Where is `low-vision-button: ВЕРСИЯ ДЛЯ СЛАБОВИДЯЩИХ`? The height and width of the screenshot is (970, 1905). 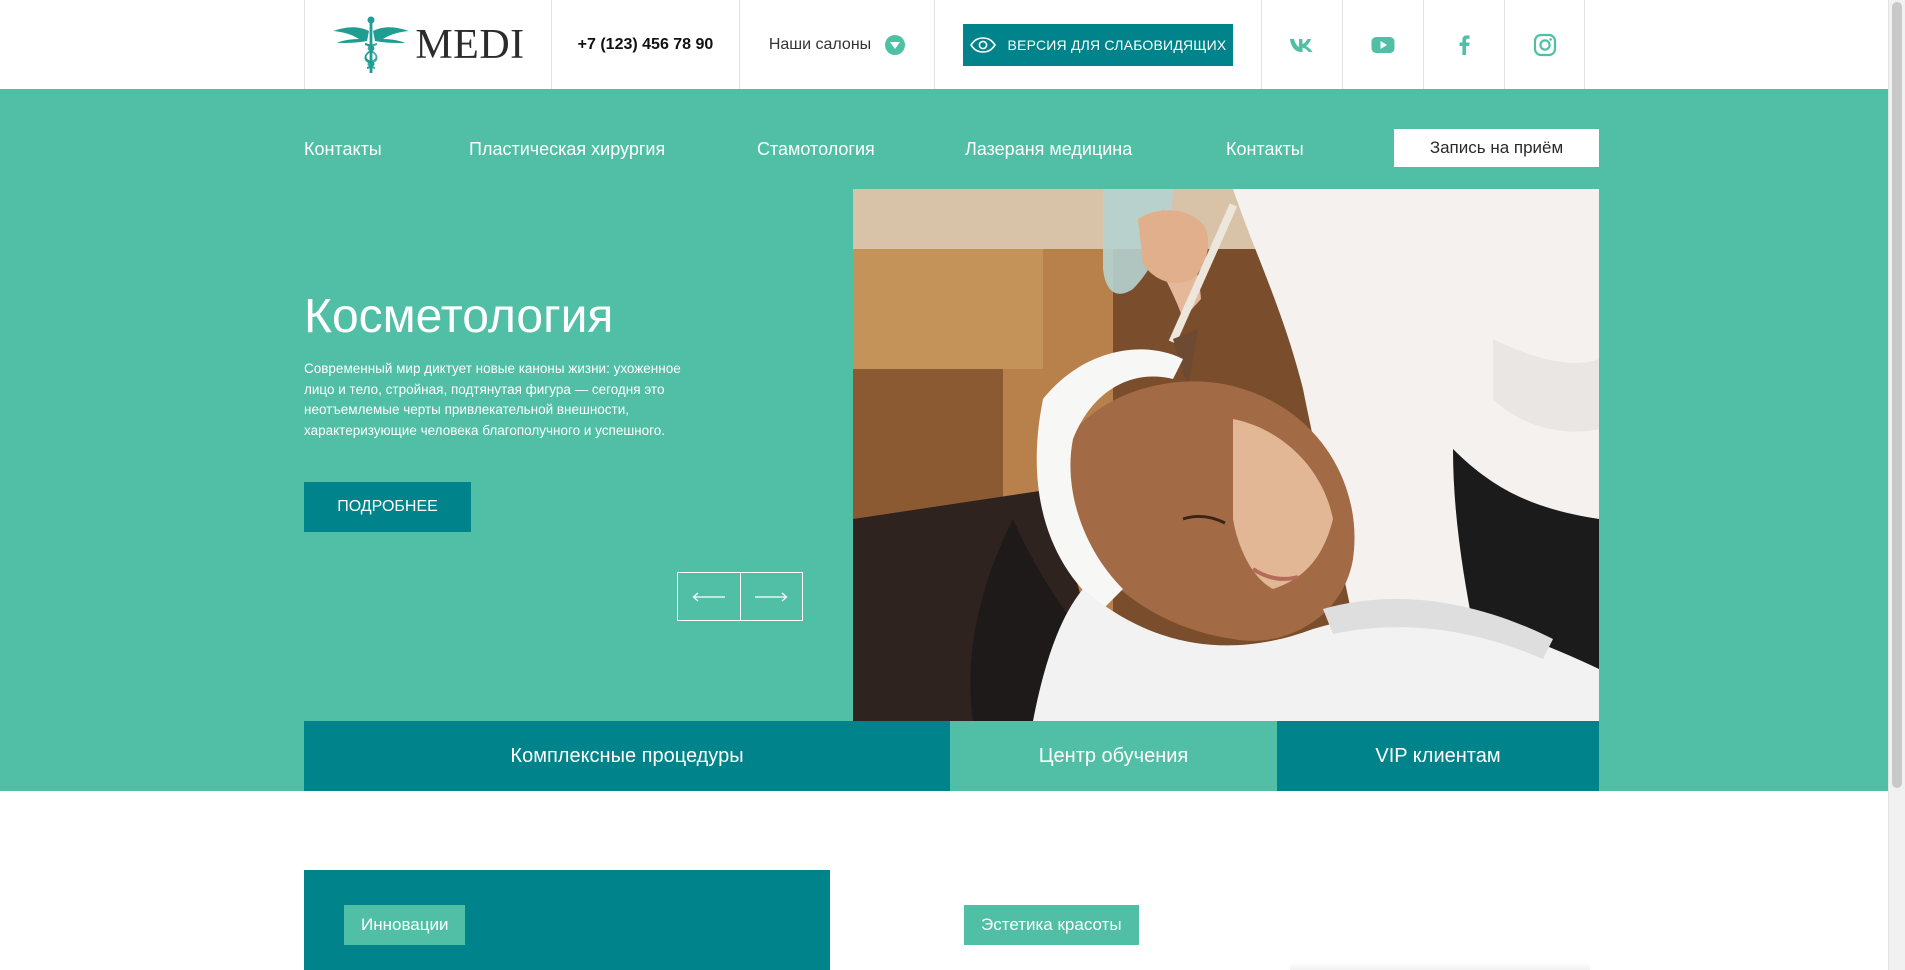 low-vision-button: ВЕРСИЯ ДЛЯ СЛАБОВИДЯЩИХ is located at coordinates (1098, 44).